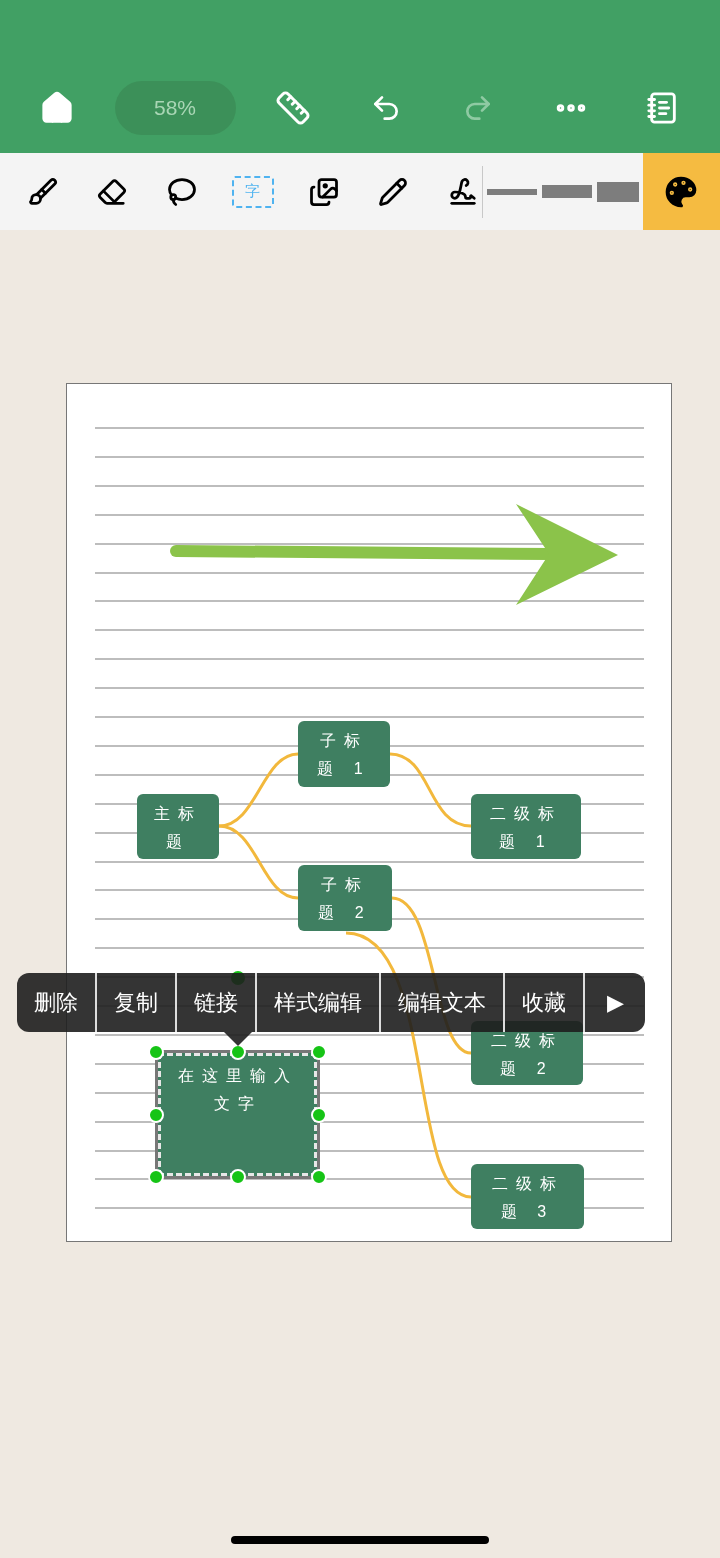  What do you see at coordinates (237, 1114) in the screenshot?
I see `mind-map-node: 在这里输入文字` at bounding box center [237, 1114].